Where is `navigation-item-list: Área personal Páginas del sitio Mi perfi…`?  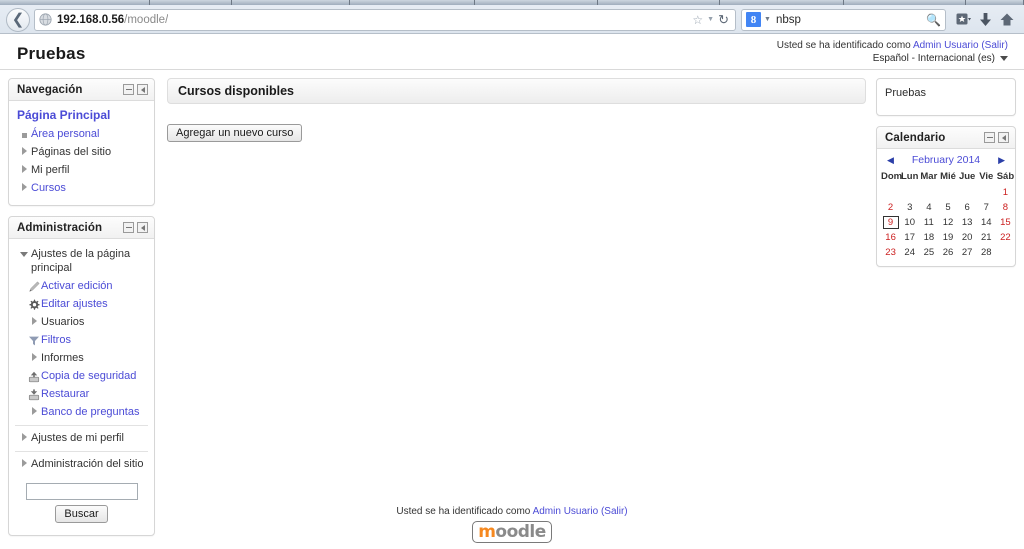
navigation-item-list: Área personal Páginas del sitio Mi perfi… is located at coordinates (81, 161).